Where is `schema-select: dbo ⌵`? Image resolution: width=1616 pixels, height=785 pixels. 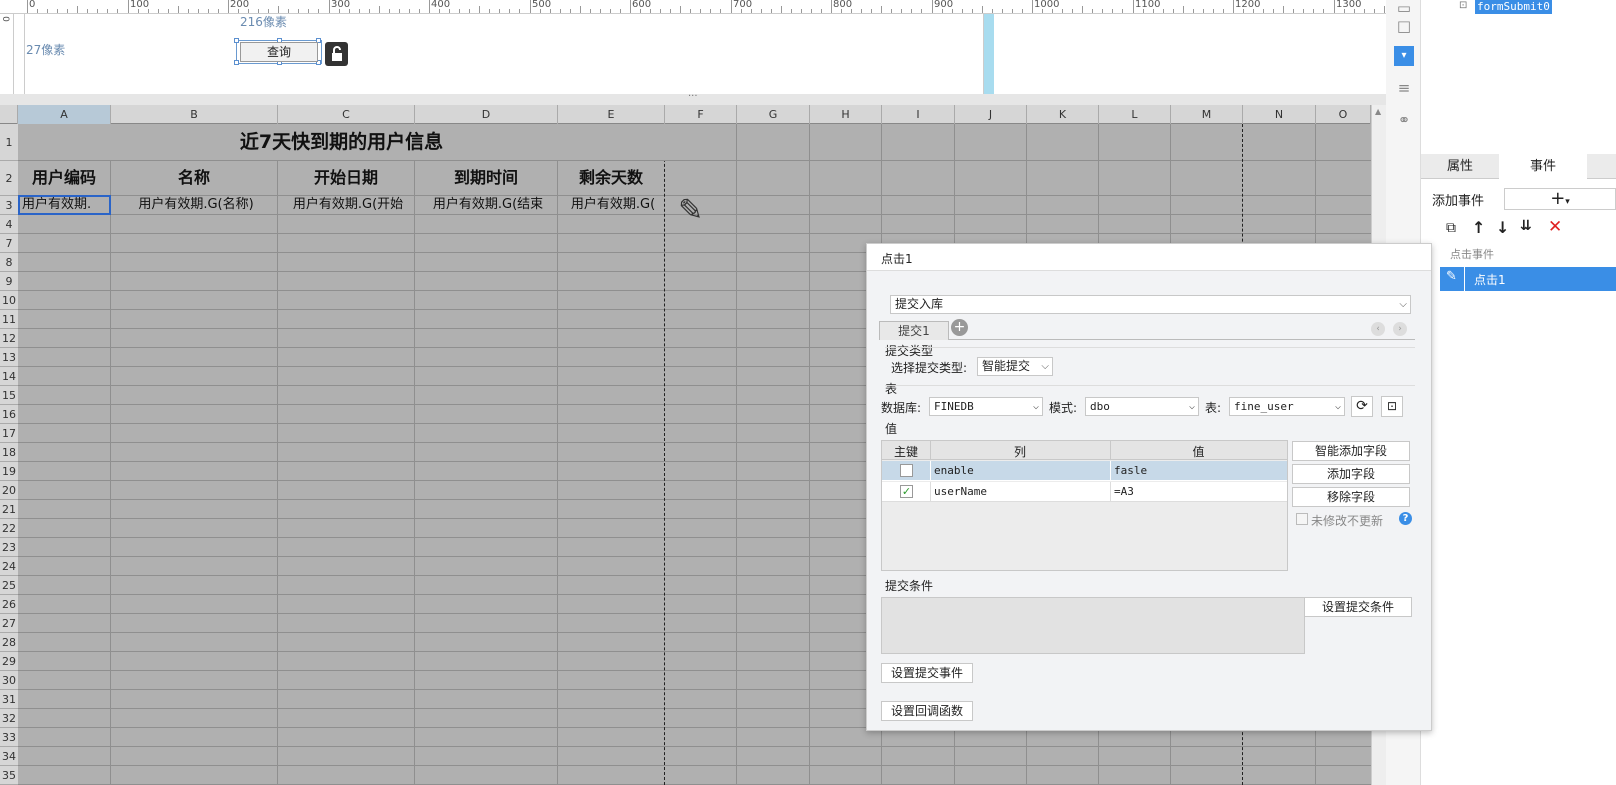
schema-select: dbo ⌵ is located at coordinates (1142, 406).